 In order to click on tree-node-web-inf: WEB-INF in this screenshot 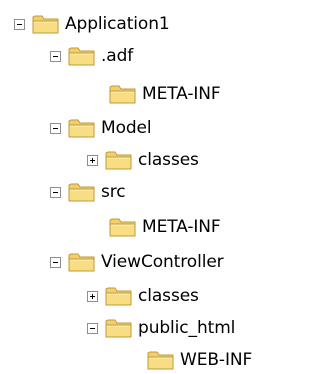, I will do `click(199, 358)`.